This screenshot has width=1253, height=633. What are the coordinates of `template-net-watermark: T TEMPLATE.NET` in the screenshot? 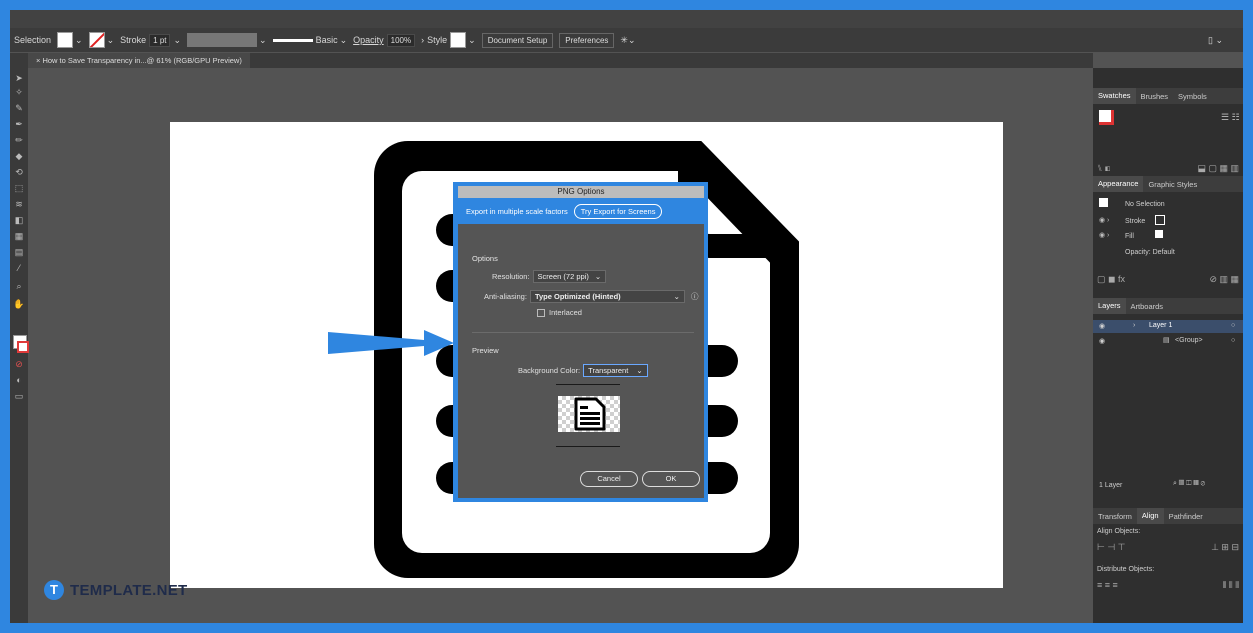 It's located at (115, 590).